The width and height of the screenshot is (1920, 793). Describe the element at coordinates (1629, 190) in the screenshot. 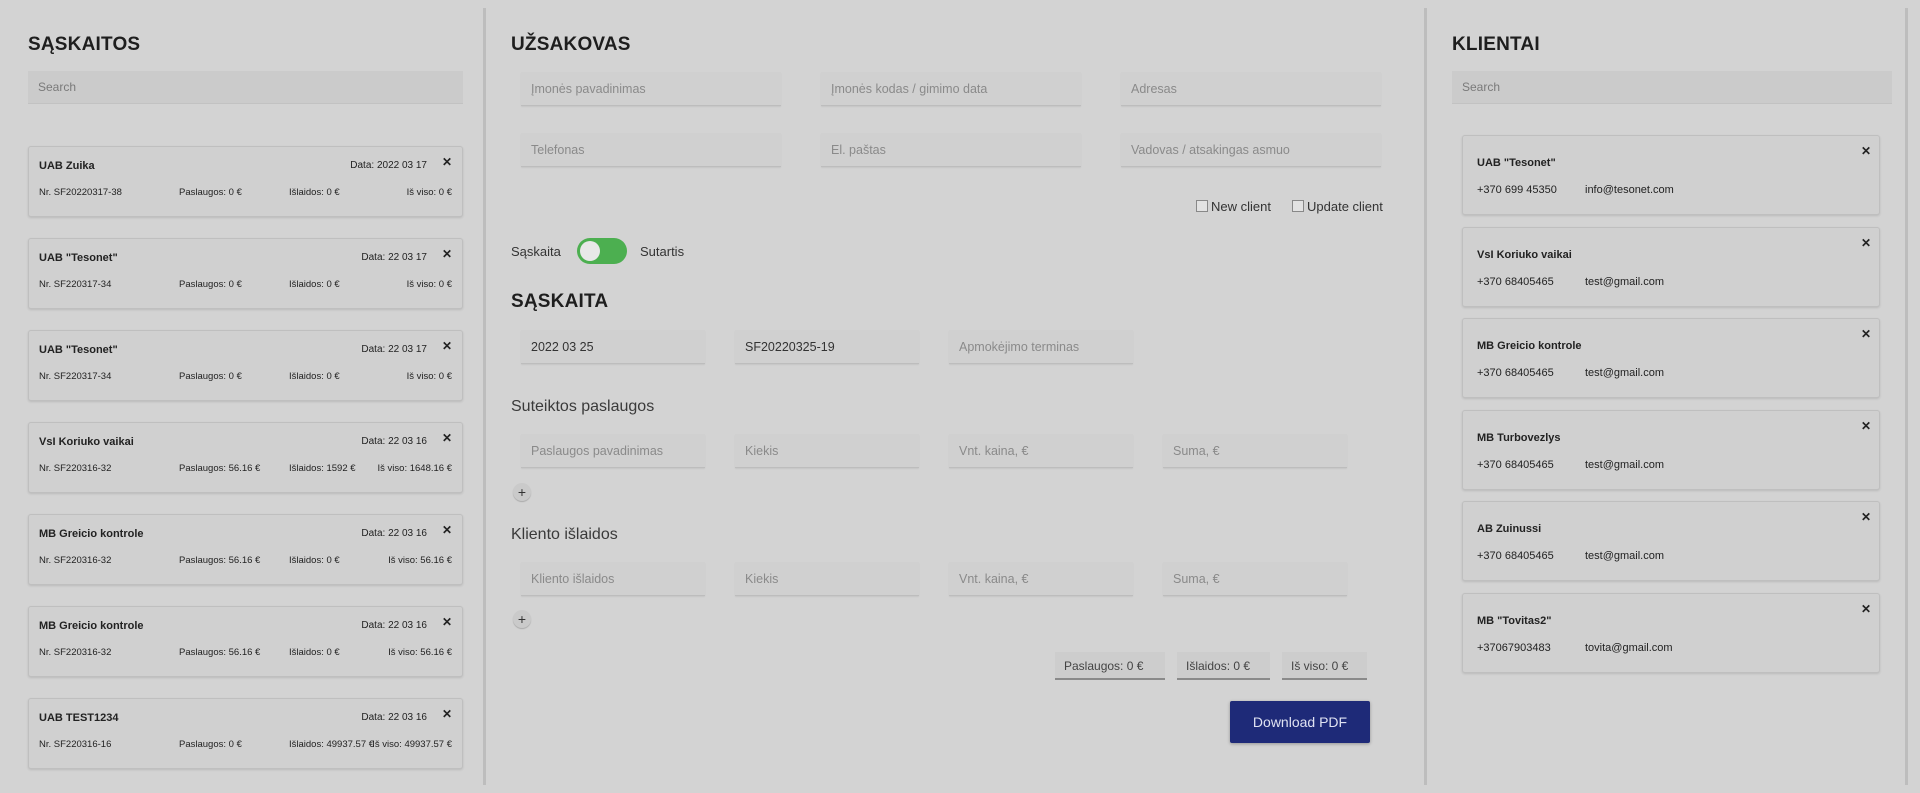

I see `client-email: info@tesonet.com` at that location.